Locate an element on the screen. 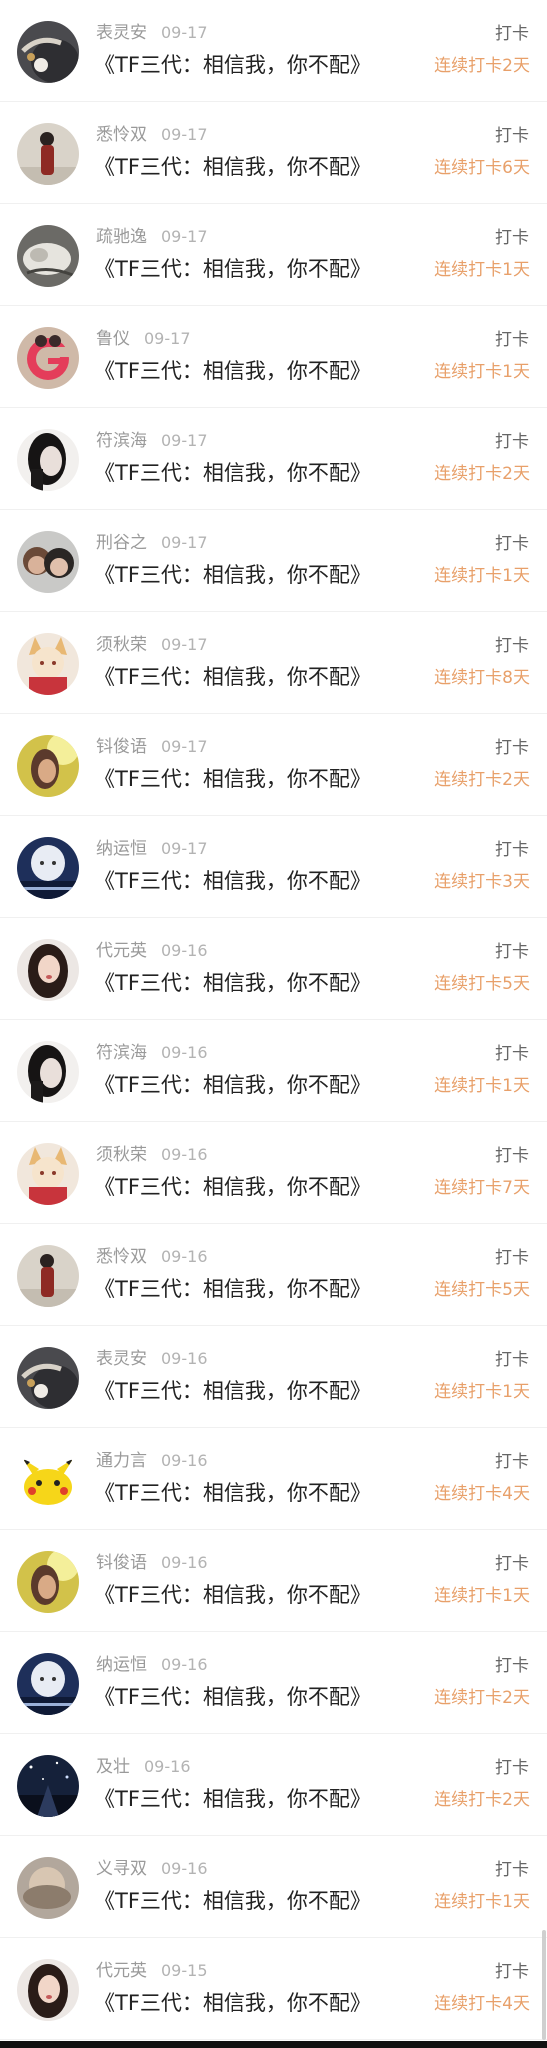  checkin-row: 纳运恒 09-17 《TF三代：相信我，你不配》 打卡 连续打卡3天 is located at coordinates (273, 867).